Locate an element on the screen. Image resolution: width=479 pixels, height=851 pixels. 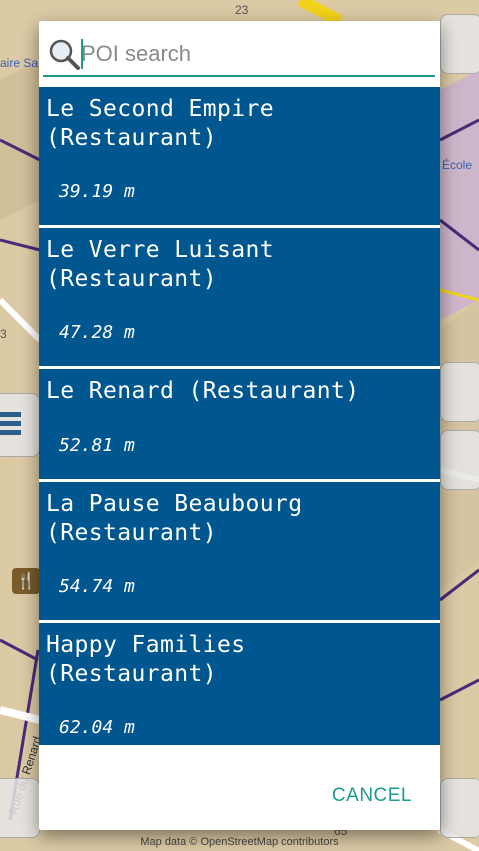
list-menu-button is located at coordinates (20, 425).